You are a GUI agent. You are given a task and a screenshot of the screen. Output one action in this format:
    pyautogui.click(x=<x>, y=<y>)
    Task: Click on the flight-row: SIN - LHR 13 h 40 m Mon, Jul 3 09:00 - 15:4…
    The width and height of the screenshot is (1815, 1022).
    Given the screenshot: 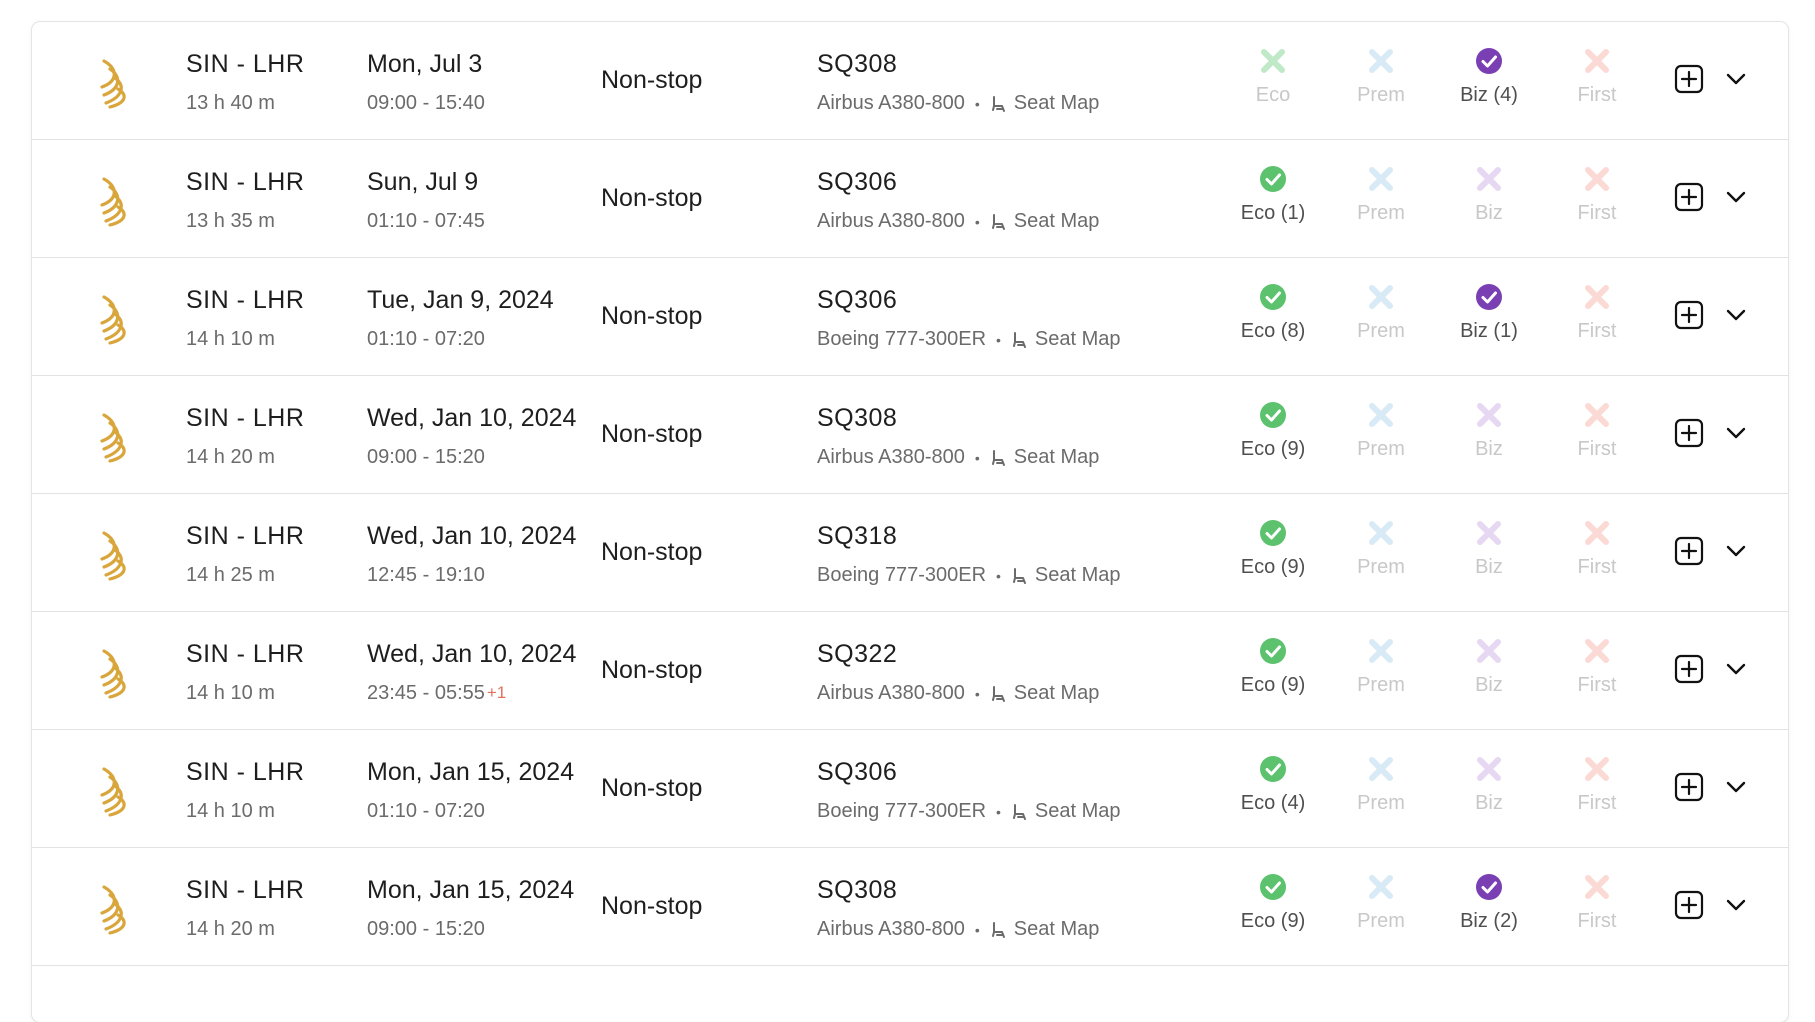 What is the action you would take?
    pyautogui.click(x=910, y=81)
    